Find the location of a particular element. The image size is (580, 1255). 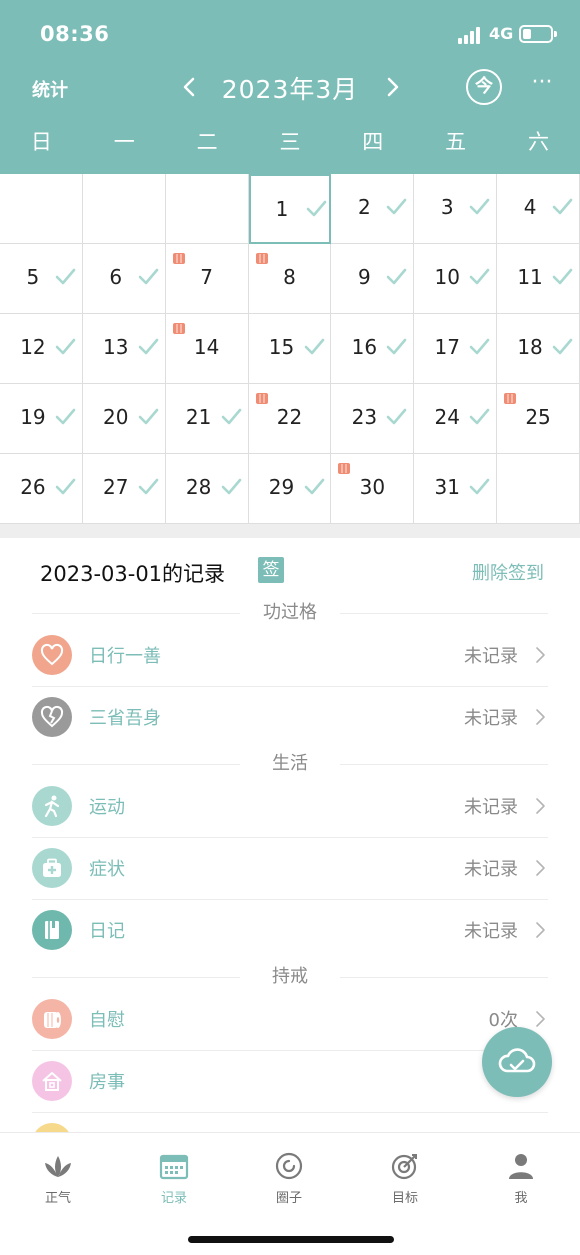

calendar-day: 16 is located at coordinates (373, 349).